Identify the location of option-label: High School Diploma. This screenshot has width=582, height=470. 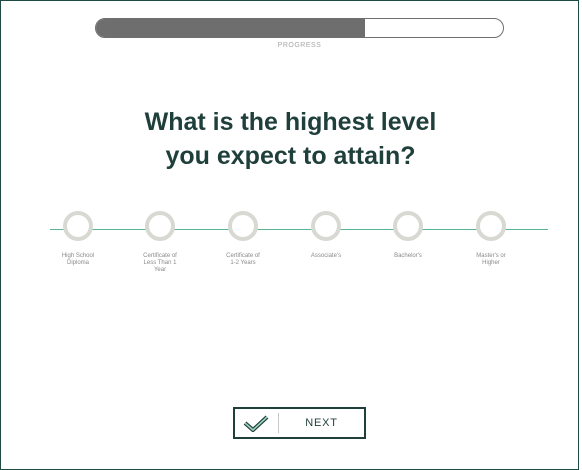
(78, 259).